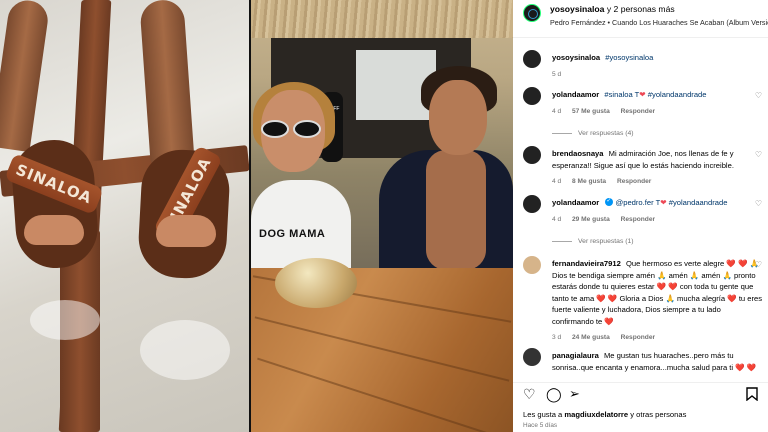 Image resolution: width=768 pixels, height=432 pixels. Describe the element at coordinates (543, 414) in the screenshot. I see `likes-prefix: Les gusta a` at that location.